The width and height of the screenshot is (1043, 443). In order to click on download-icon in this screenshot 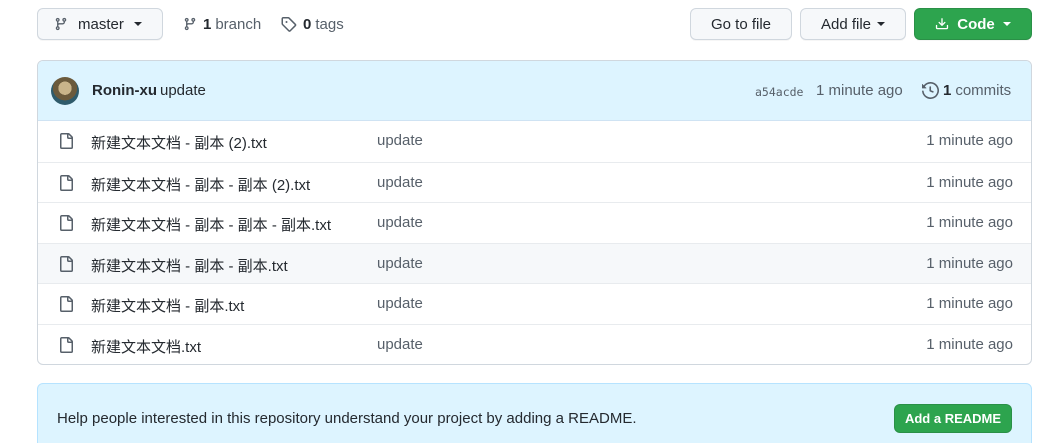, I will do `click(942, 24)`.